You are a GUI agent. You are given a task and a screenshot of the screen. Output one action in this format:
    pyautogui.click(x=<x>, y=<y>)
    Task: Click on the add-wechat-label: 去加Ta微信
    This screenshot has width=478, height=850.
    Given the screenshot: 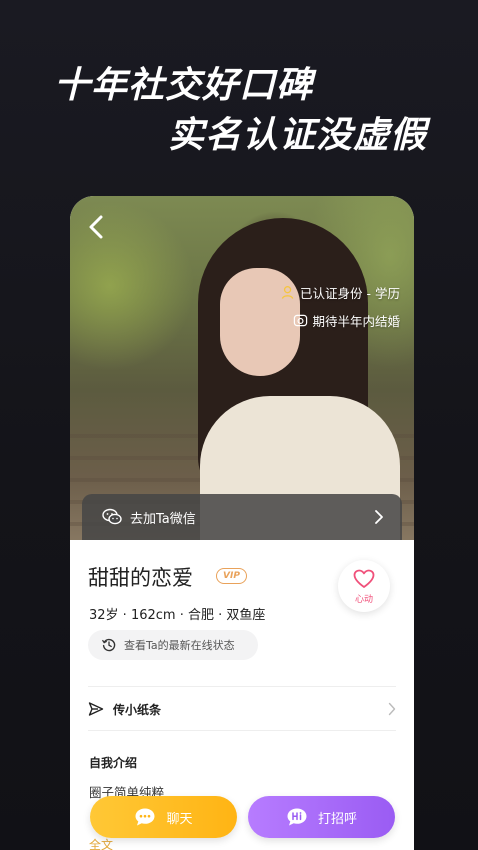 What is the action you would take?
    pyautogui.click(x=163, y=519)
    